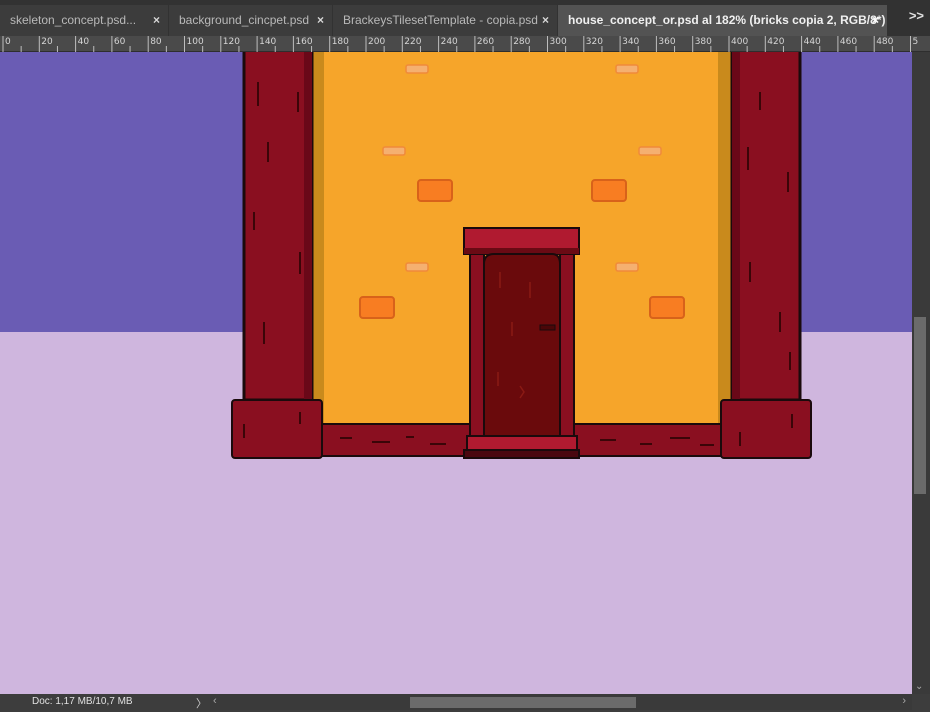  Describe the element at coordinates (521, 454) in the screenshot. I see `door-sill` at that location.